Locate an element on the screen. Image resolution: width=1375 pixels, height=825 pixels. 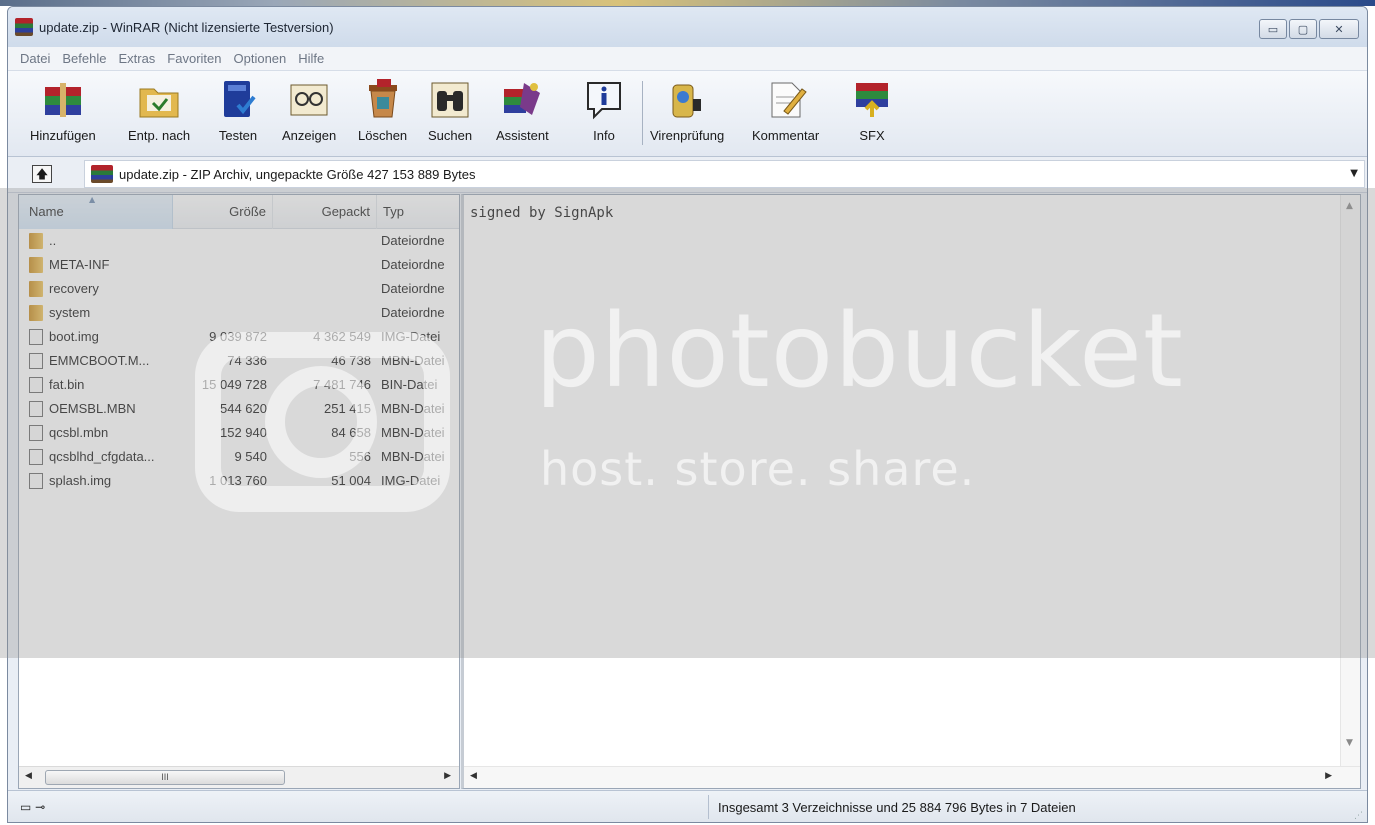
menu-extras: Extras is located at coordinates (136, 58).